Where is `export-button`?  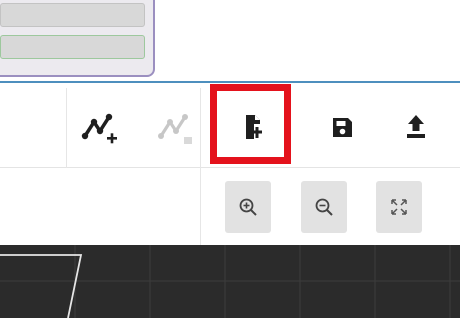
export-button is located at coordinates (416, 127).